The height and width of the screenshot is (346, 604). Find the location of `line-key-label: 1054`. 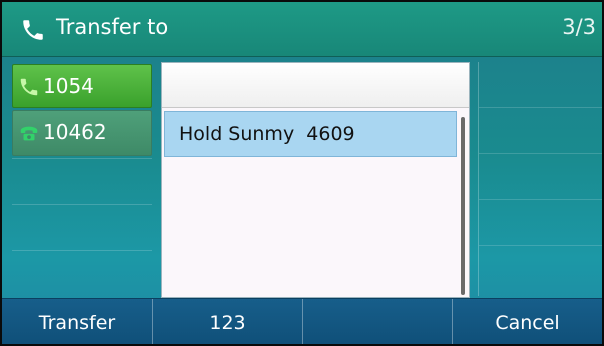

line-key-label: 1054 is located at coordinates (68, 86).